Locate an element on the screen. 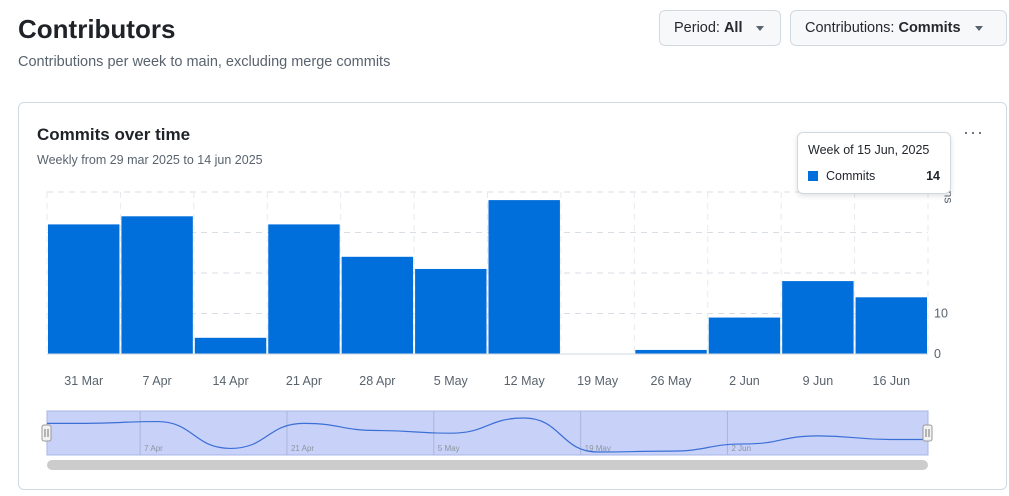 This screenshot has height=496, width=1009. x-tick-label: 7 Apr is located at coordinates (157, 381).